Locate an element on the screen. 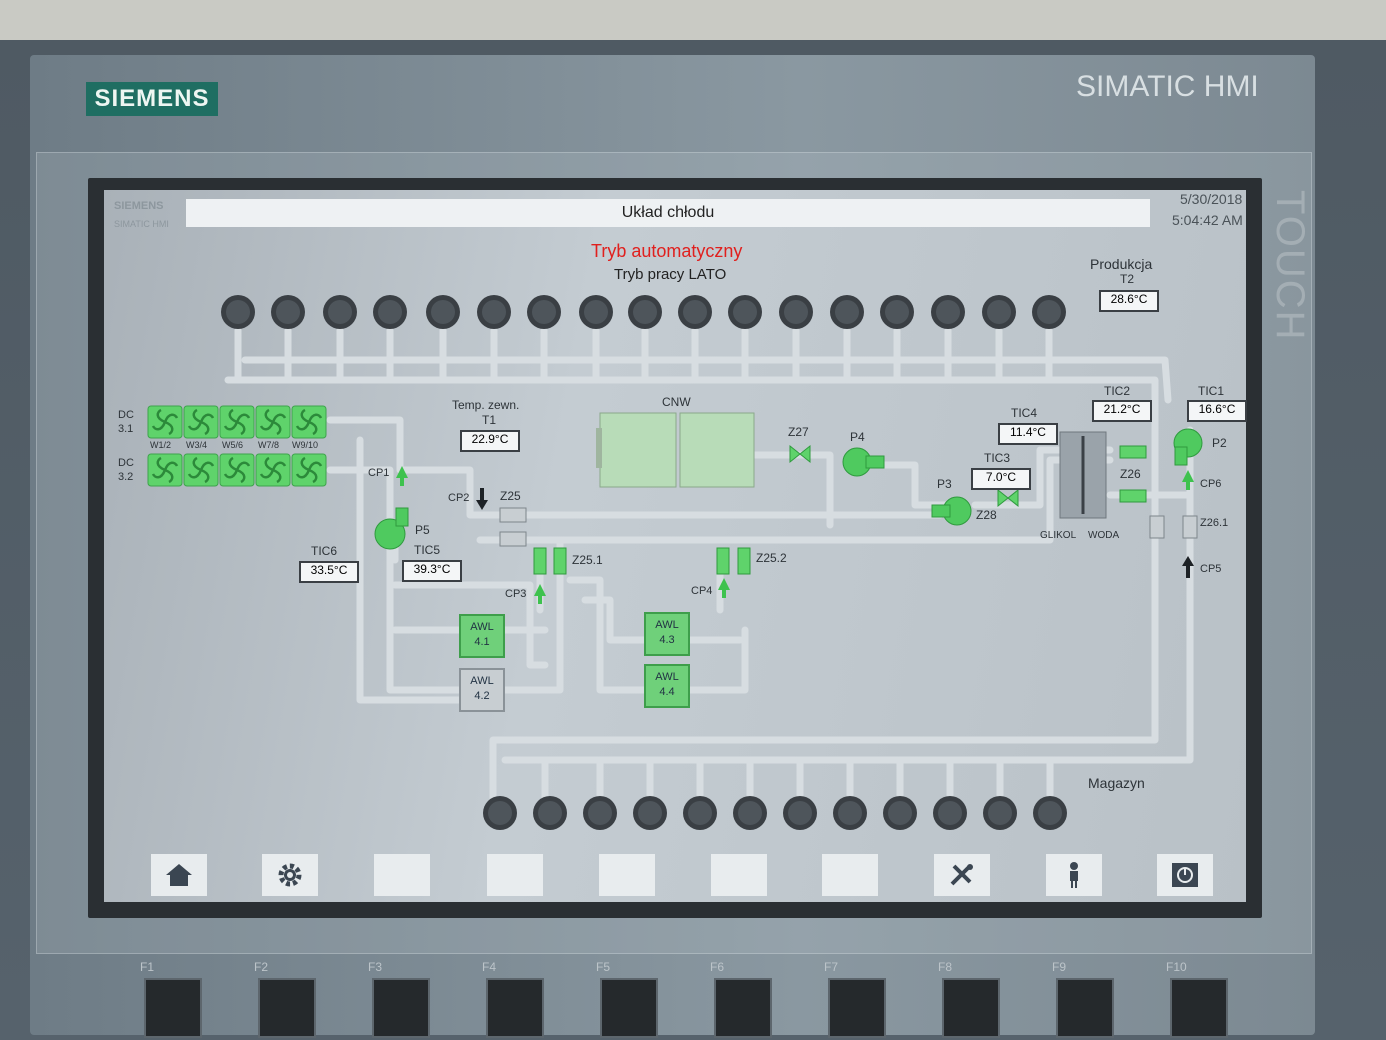 This screenshot has width=1386, height=1040. cp1-label: CP1 is located at coordinates (379, 473).